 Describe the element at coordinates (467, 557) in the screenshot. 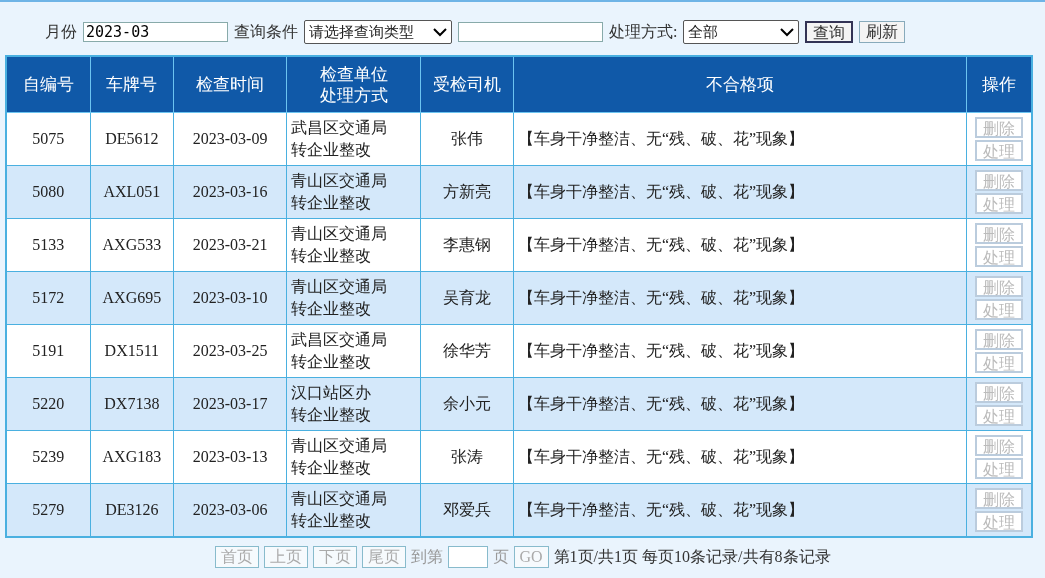

I see `page-number-field` at that location.